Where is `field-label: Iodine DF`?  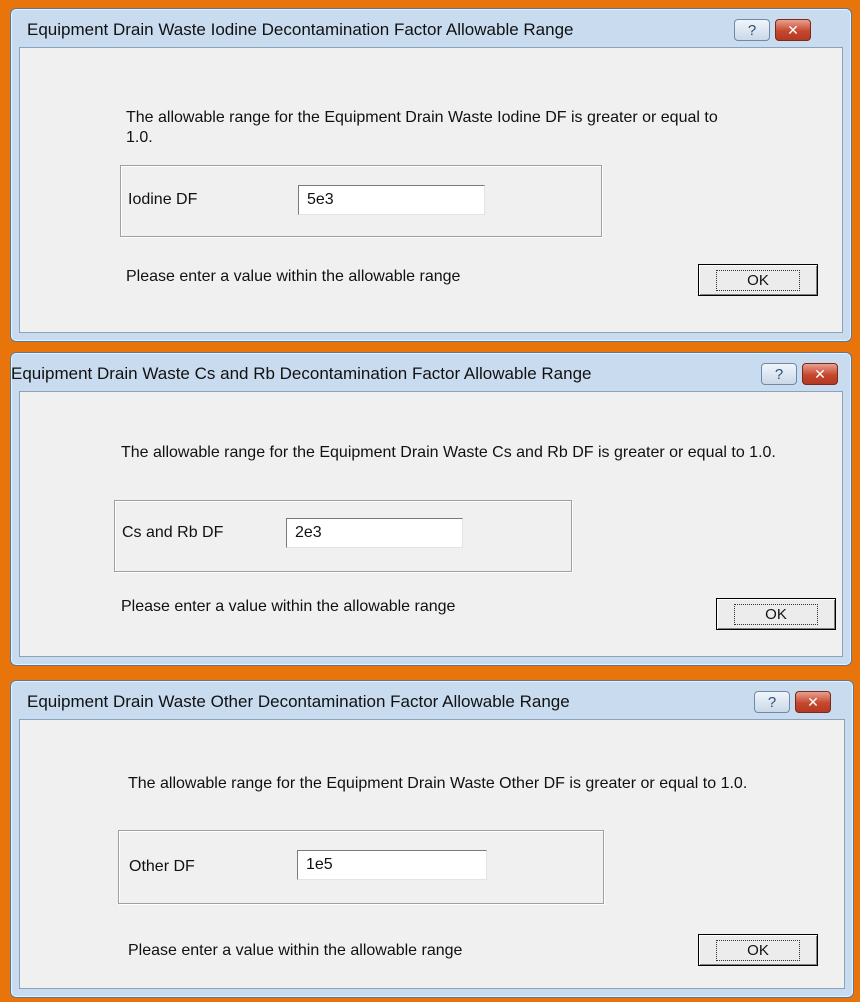
field-label: Iodine DF is located at coordinates (163, 199).